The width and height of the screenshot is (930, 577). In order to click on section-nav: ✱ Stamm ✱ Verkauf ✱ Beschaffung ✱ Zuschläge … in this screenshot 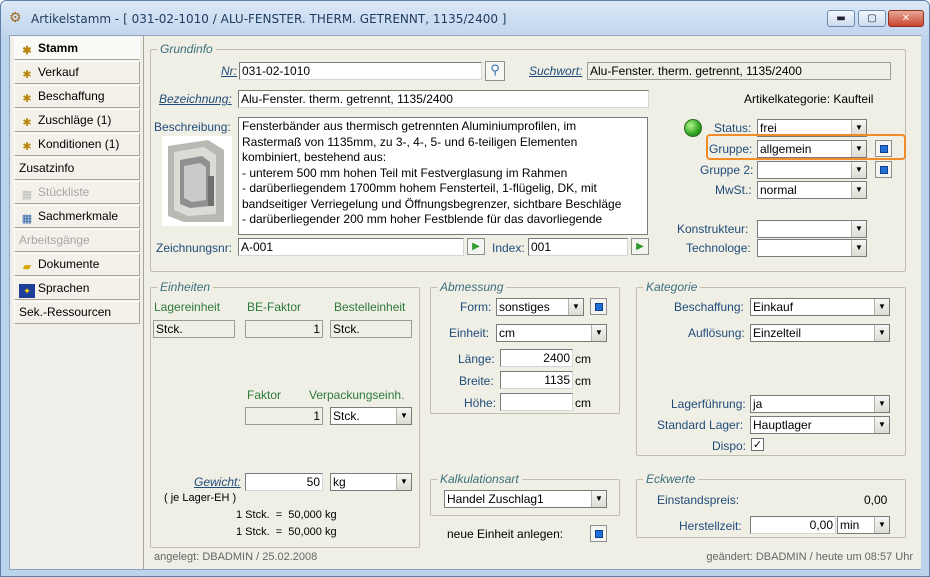, I will do `click(76, 302)`.